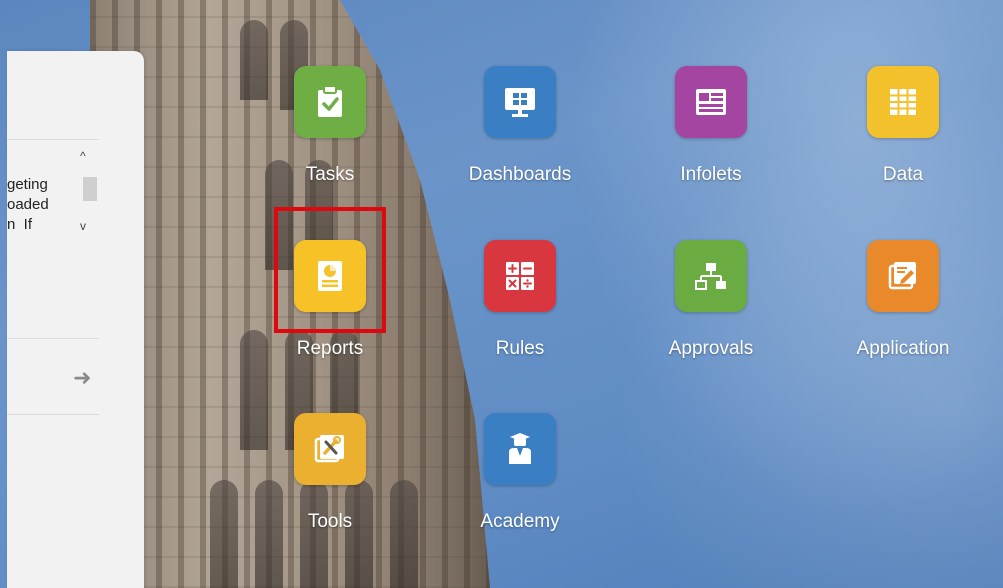 This screenshot has width=1003, height=588. I want to click on tile-label: Tasks, so click(330, 174).